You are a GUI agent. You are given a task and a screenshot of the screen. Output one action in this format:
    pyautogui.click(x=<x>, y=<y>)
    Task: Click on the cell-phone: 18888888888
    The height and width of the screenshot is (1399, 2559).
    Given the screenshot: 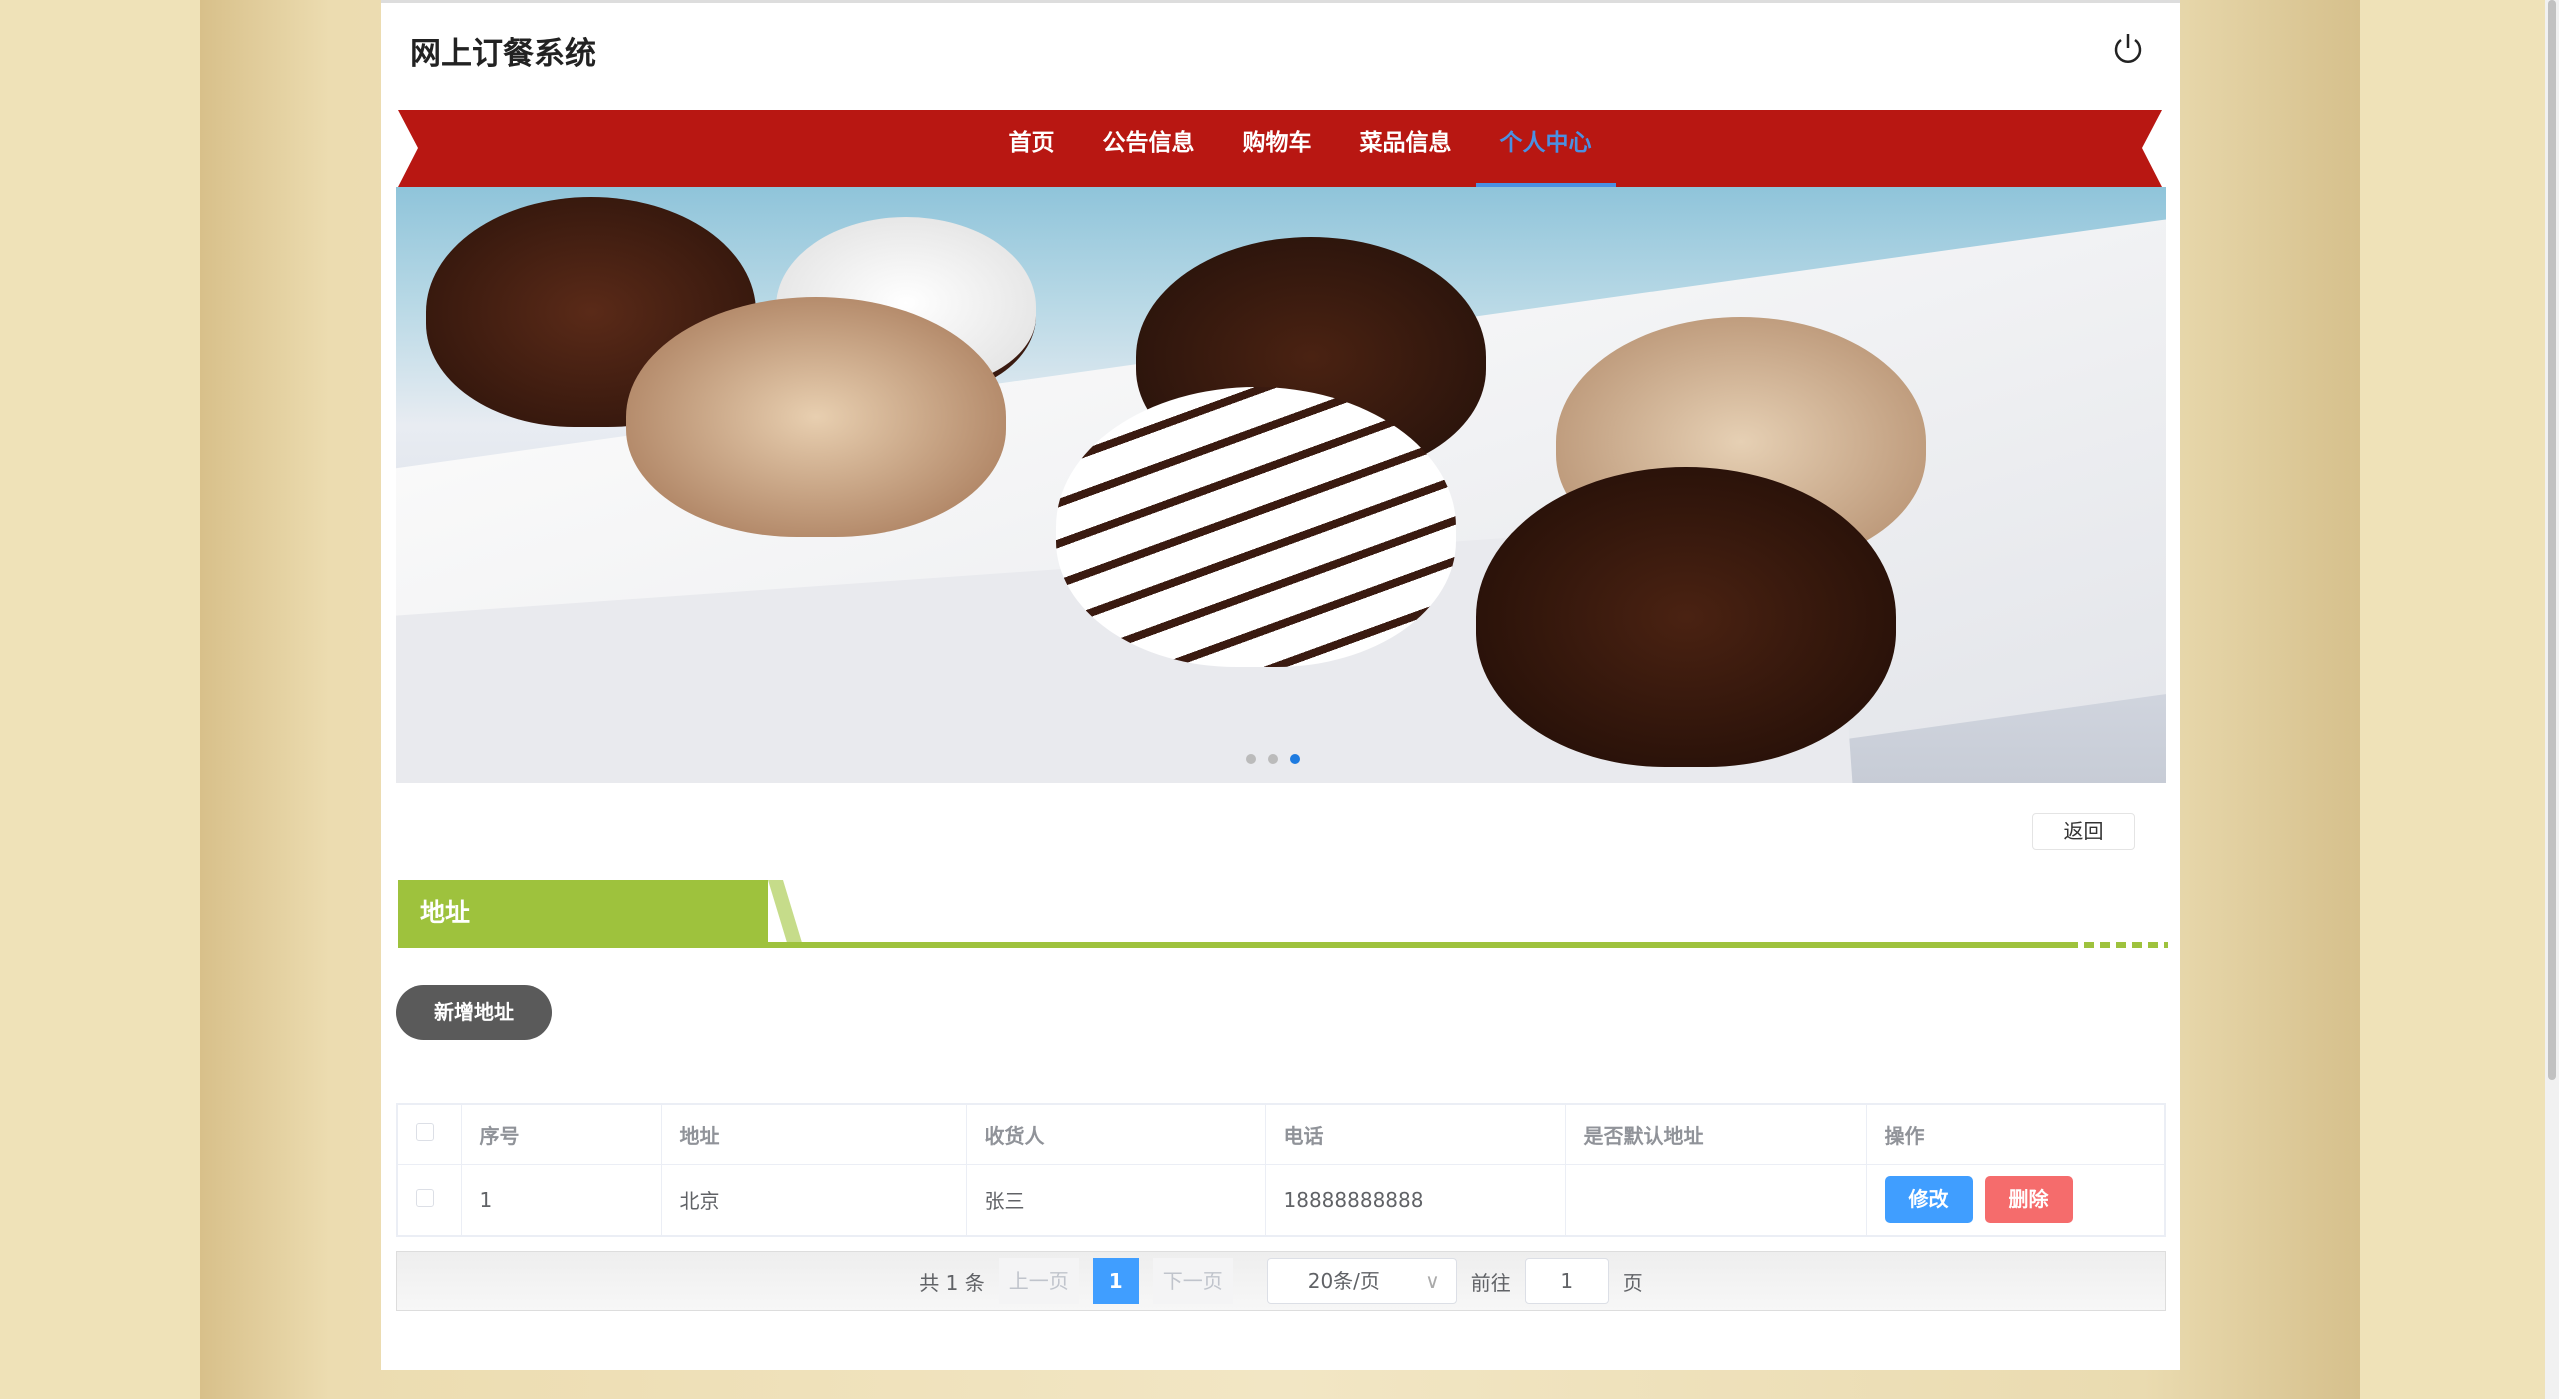 What is the action you would take?
    pyautogui.click(x=1415, y=1200)
    